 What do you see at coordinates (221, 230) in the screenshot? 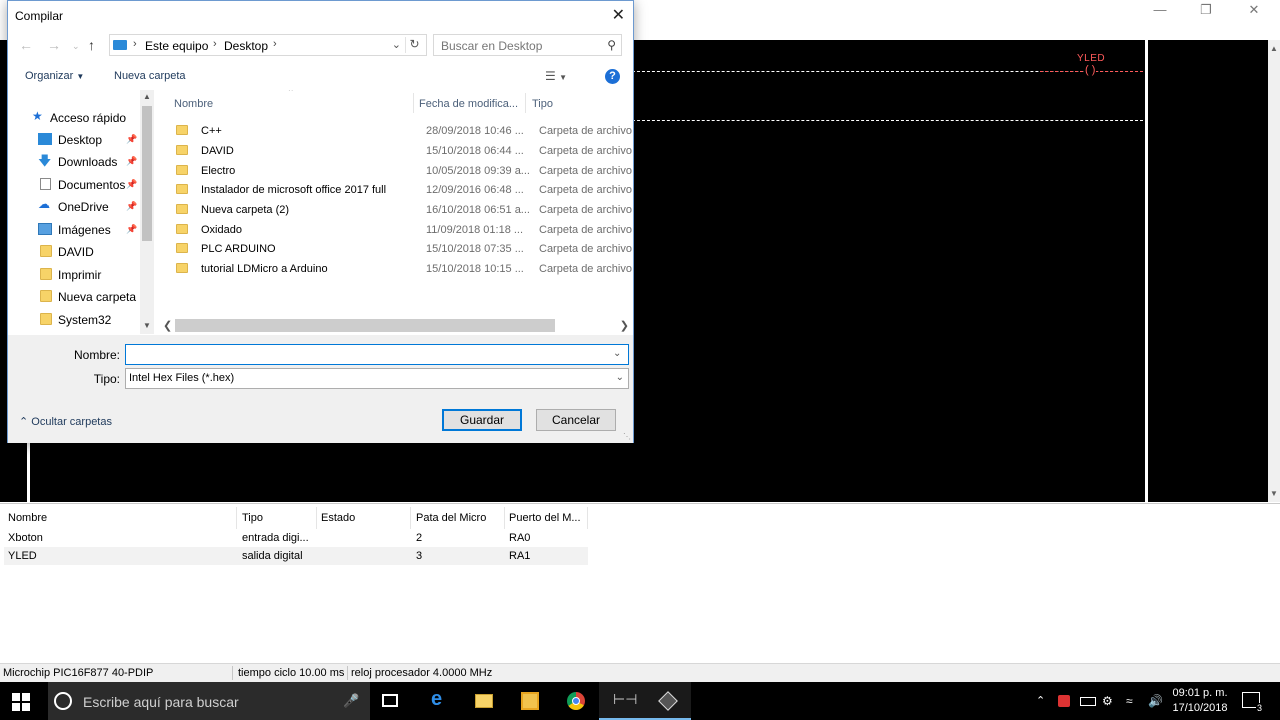
I see `file-name: Oxidado` at bounding box center [221, 230].